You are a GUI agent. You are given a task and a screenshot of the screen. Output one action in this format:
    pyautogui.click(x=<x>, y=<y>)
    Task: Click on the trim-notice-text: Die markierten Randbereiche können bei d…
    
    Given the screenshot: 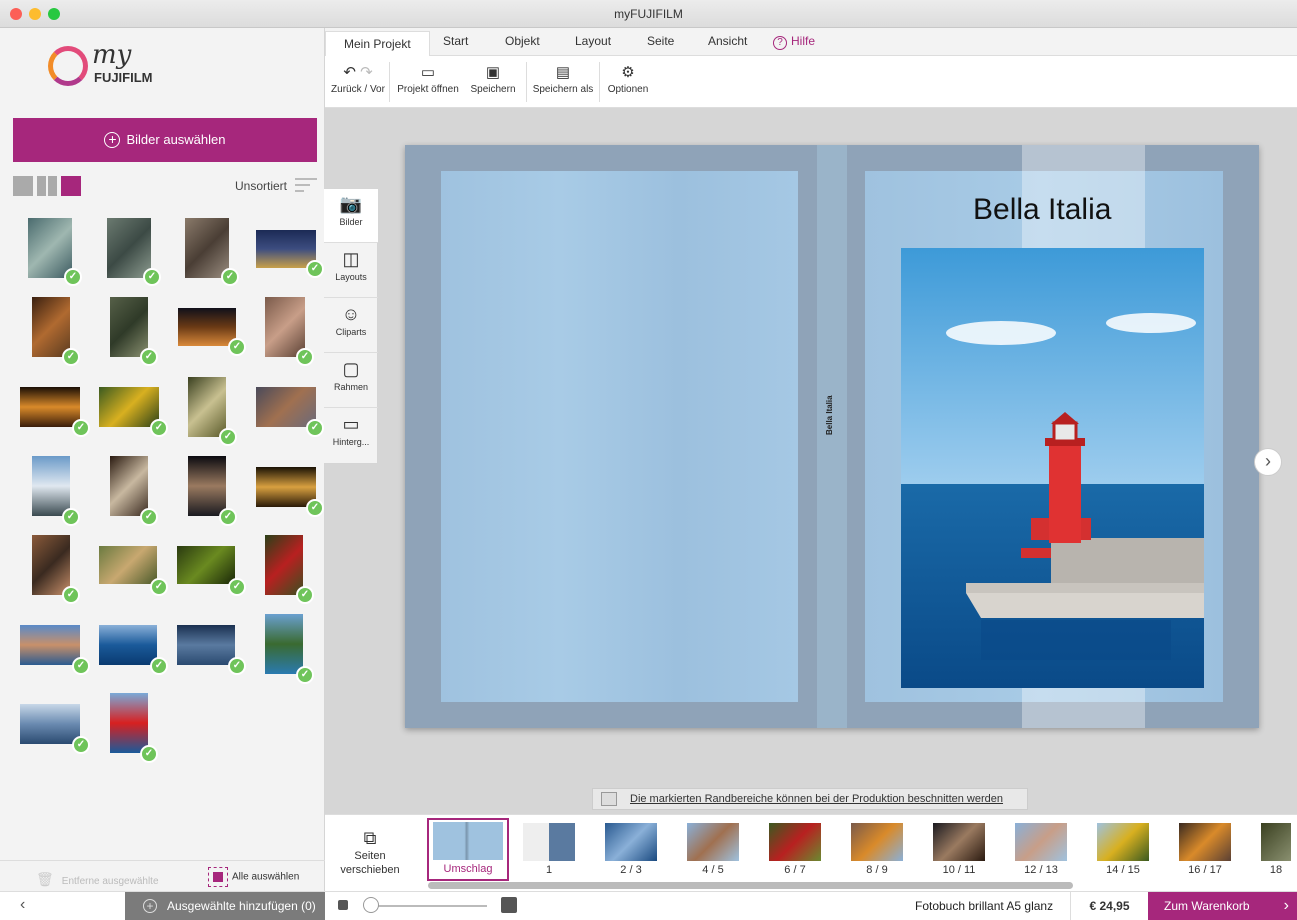 What is the action you would take?
    pyautogui.click(x=816, y=799)
    